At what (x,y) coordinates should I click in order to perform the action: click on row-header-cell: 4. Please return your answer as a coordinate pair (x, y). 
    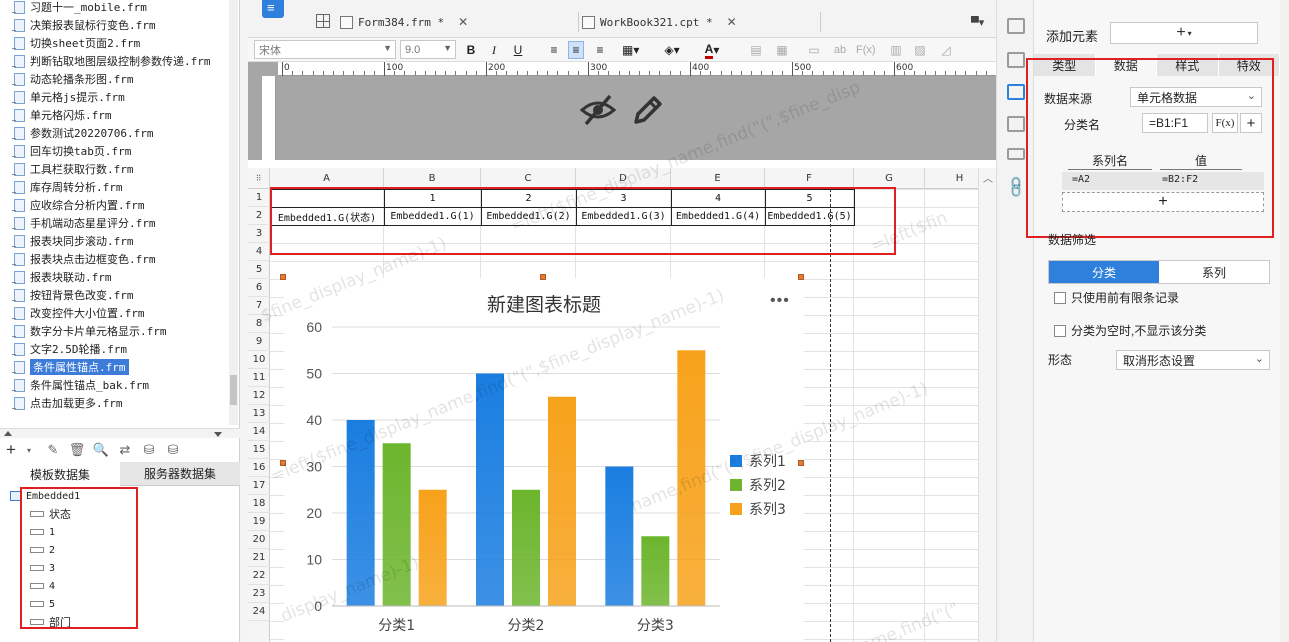
    Looking at the image, I should click on (259, 252).